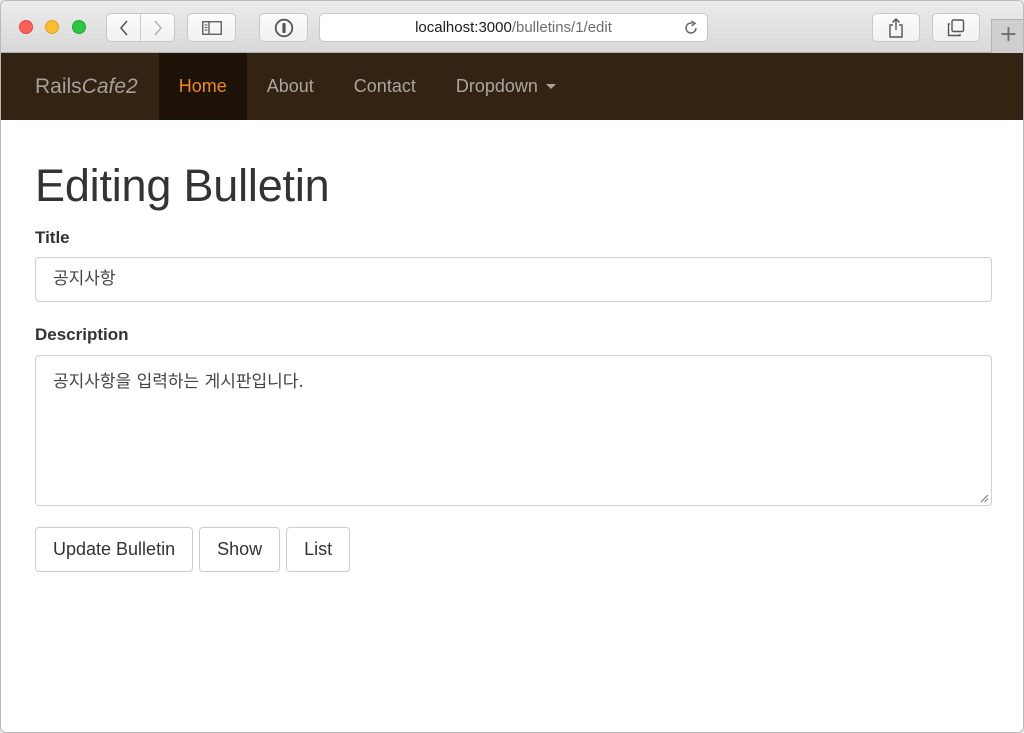 This screenshot has width=1024, height=733. I want to click on nav-item-label: About, so click(290, 86).